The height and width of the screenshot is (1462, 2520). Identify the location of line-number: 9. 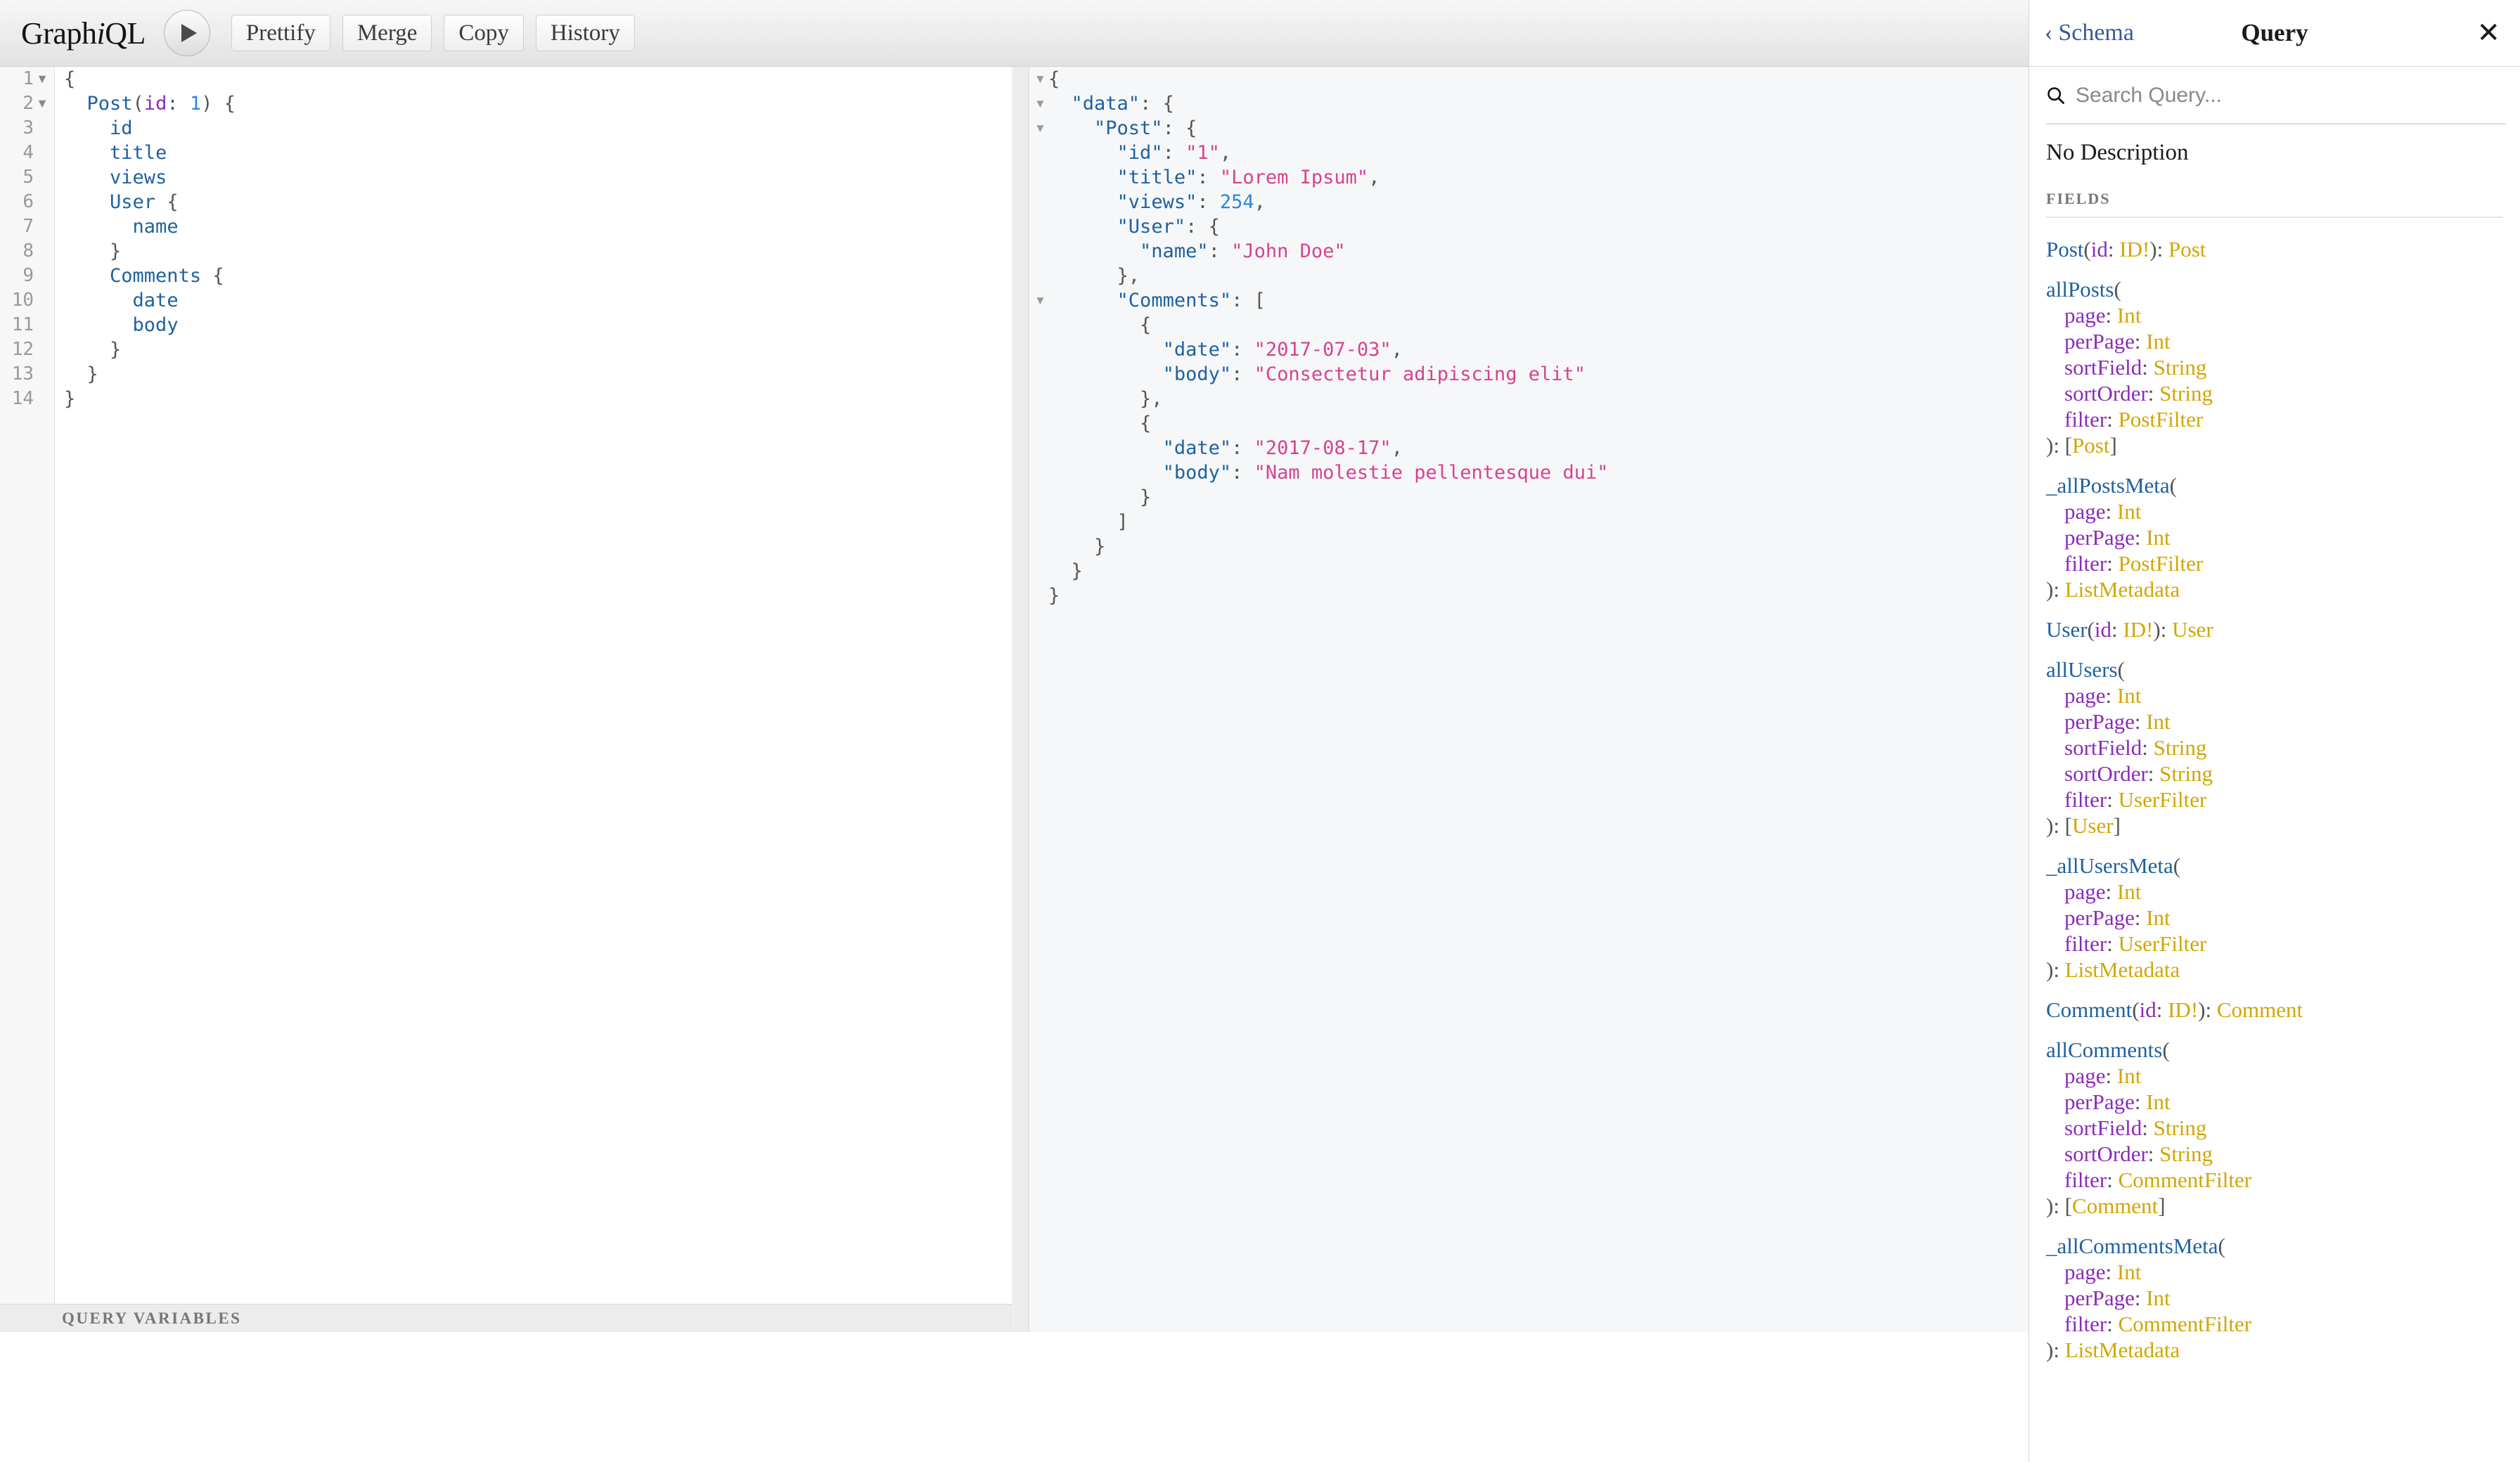
(28, 275).